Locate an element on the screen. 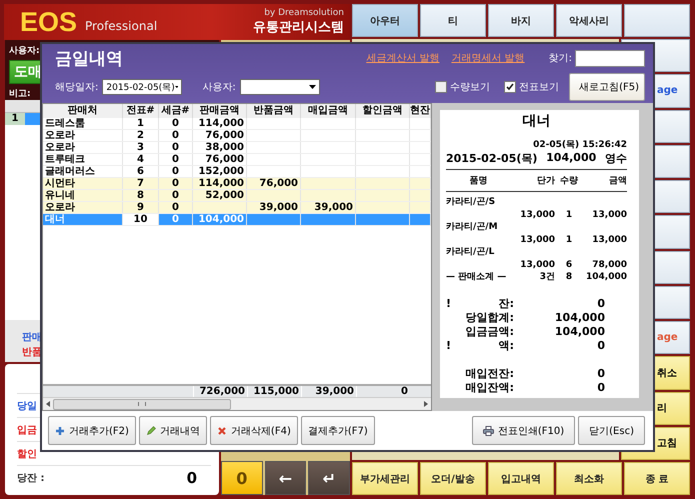  table-cell: 38,000 is located at coordinates (224, 147).